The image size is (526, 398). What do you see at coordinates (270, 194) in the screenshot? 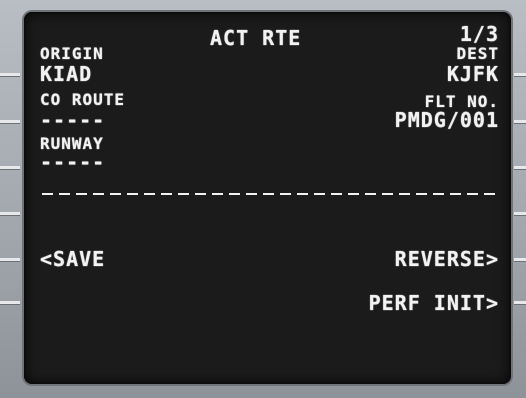
I see `separator-line` at bounding box center [270, 194].